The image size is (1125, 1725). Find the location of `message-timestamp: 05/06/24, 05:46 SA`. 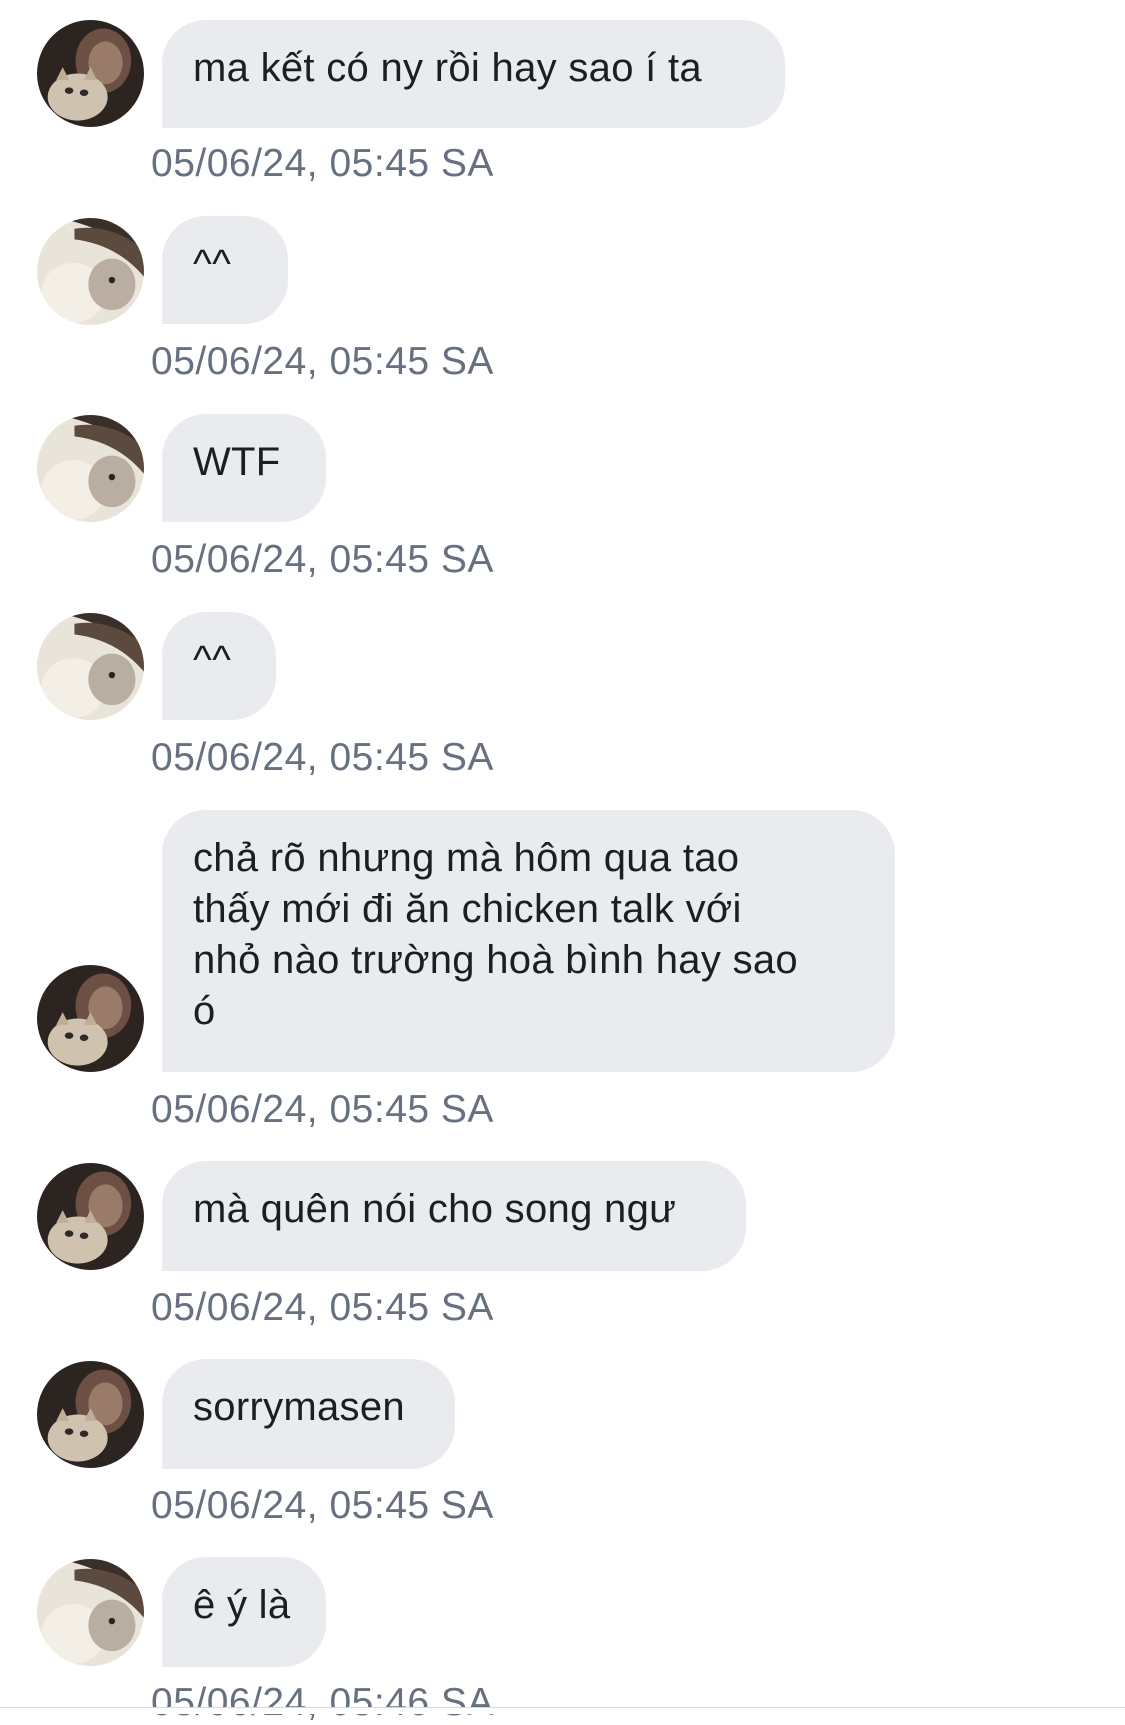

message-timestamp: 05/06/24, 05:46 SA is located at coordinates (322, 1702).